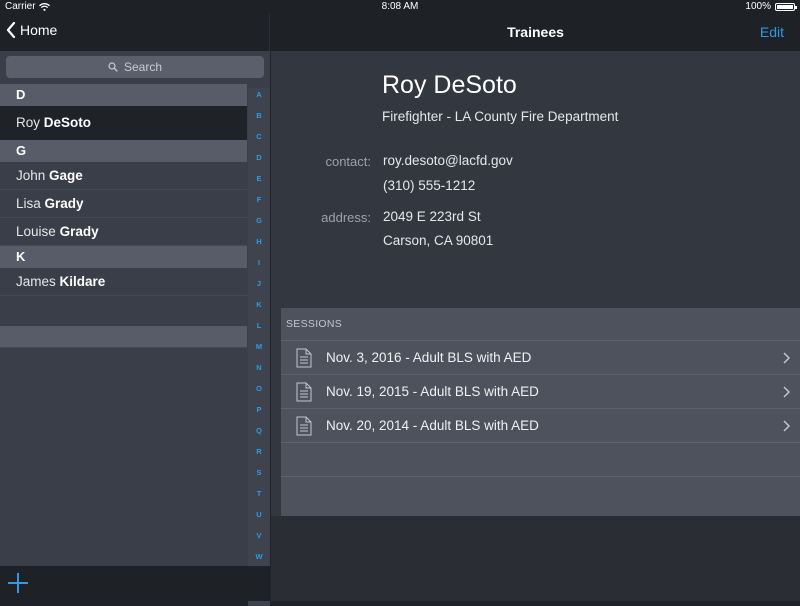 Image resolution: width=800 pixels, height=606 pixels. I want to click on index-letter: H, so click(258, 242).